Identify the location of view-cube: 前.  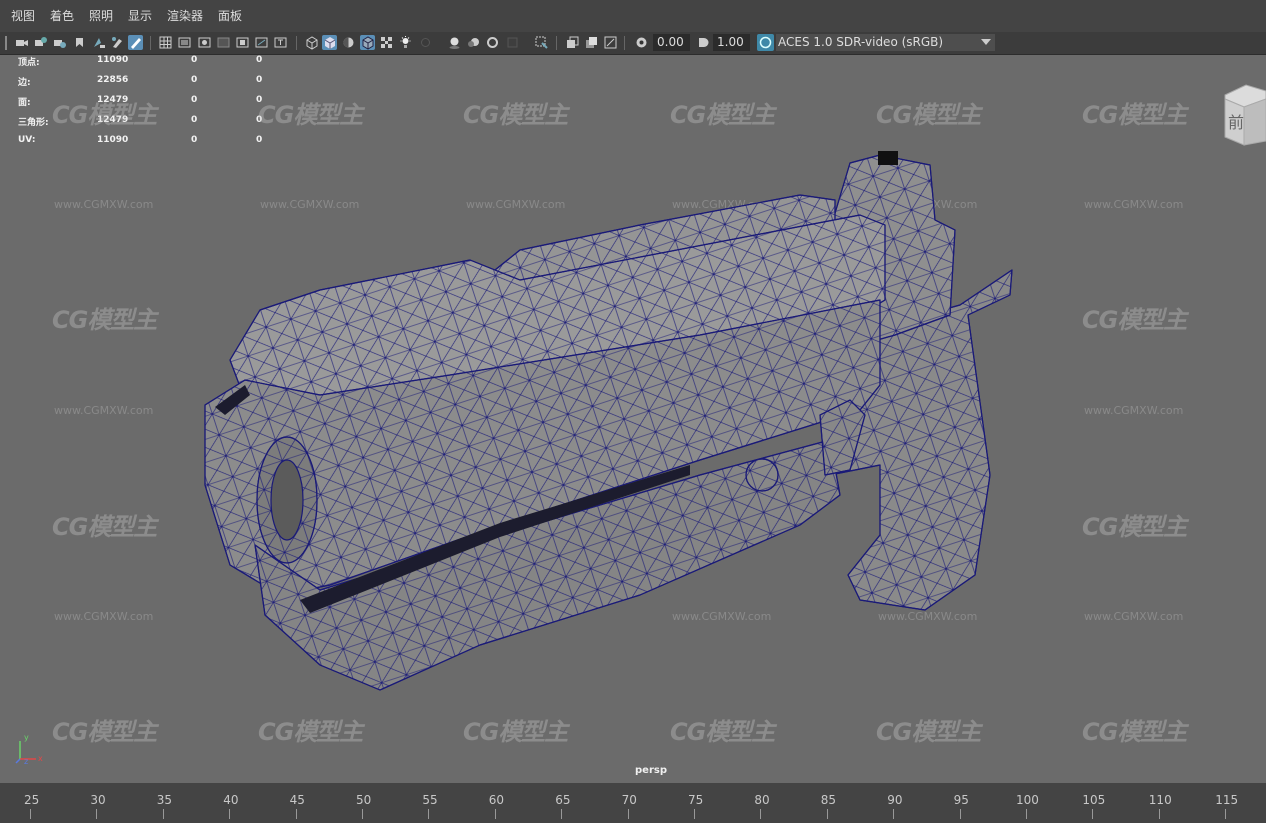
(1244, 114).